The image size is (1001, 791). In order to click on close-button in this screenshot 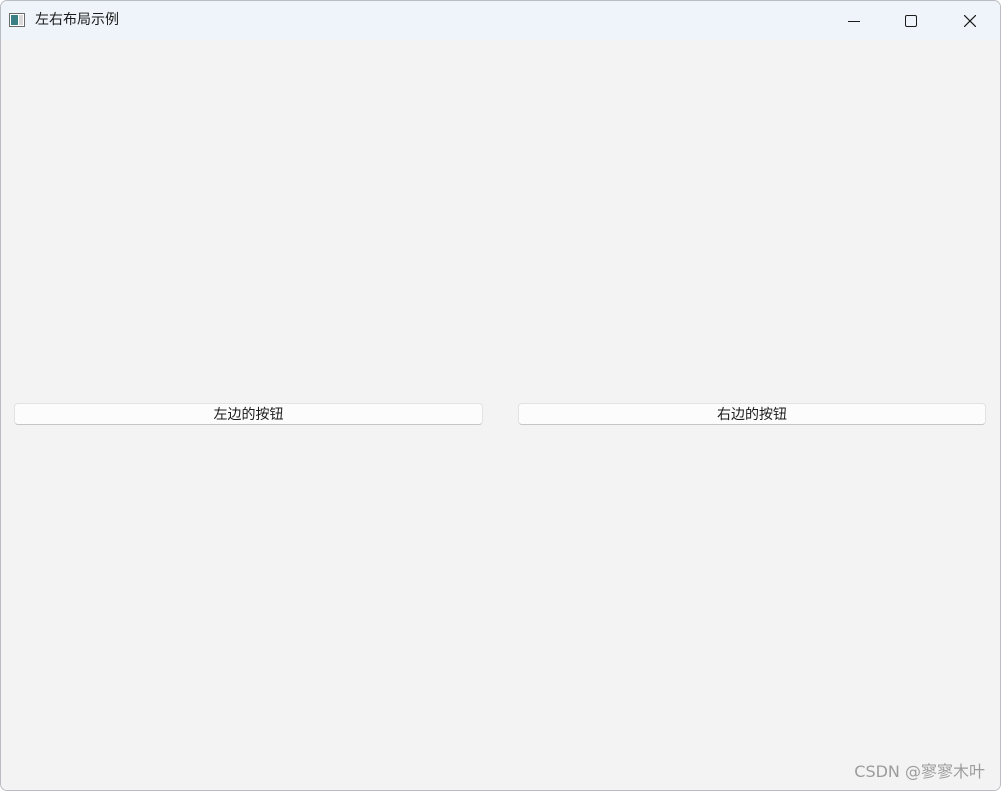, I will do `click(970, 20)`.